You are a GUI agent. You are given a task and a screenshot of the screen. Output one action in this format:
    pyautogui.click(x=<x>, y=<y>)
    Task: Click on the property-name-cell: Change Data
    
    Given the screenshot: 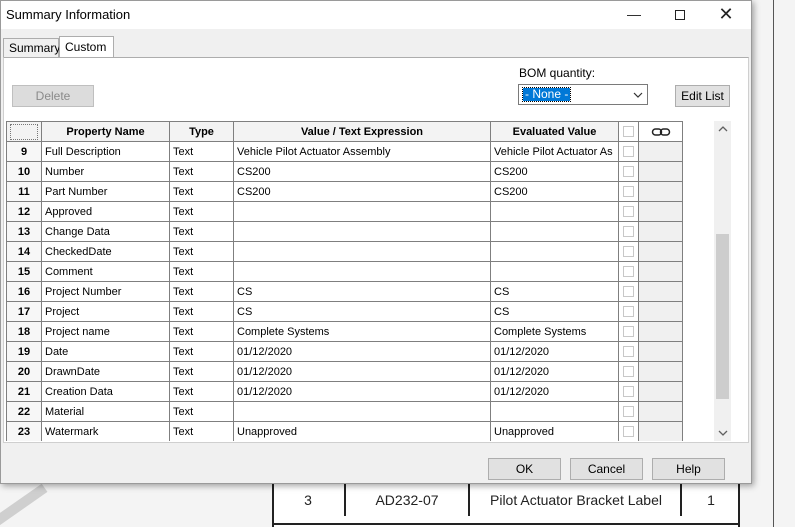 What is the action you would take?
    pyautogui.click(x=105, y=231)
    